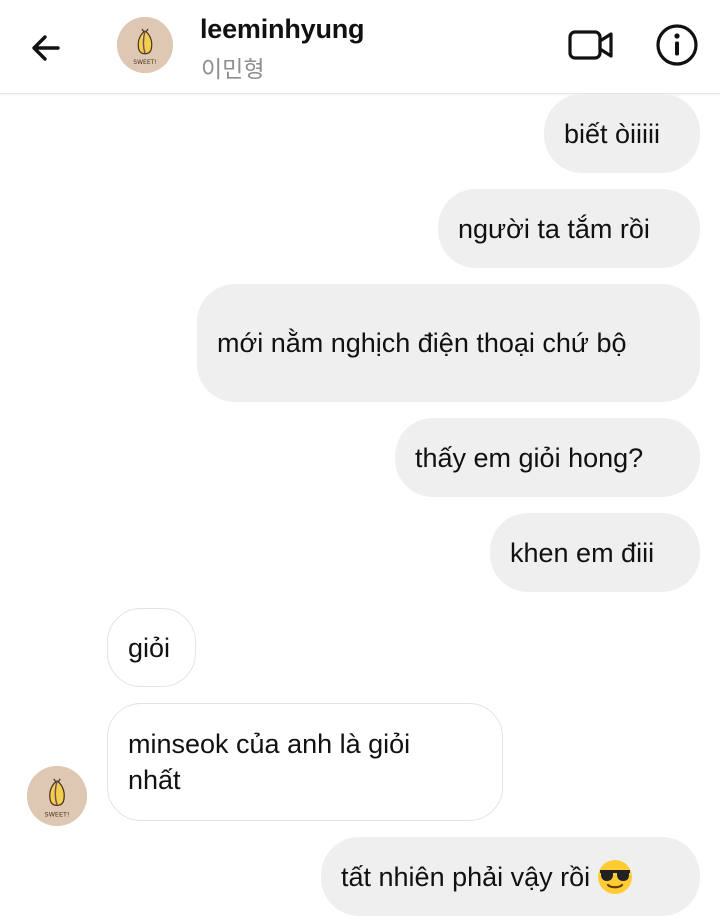  Describe the element at coordinates (554, 228) in the screenshot. I see `message-text: người ta tắm rồi` at that location.